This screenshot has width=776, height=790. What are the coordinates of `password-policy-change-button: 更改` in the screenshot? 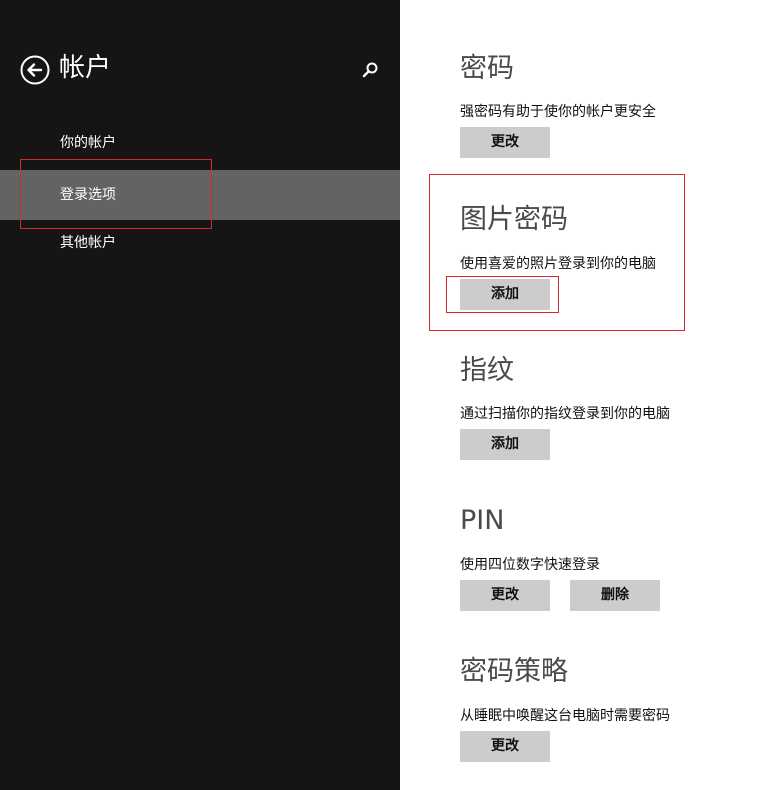 It's located at (505, 746).